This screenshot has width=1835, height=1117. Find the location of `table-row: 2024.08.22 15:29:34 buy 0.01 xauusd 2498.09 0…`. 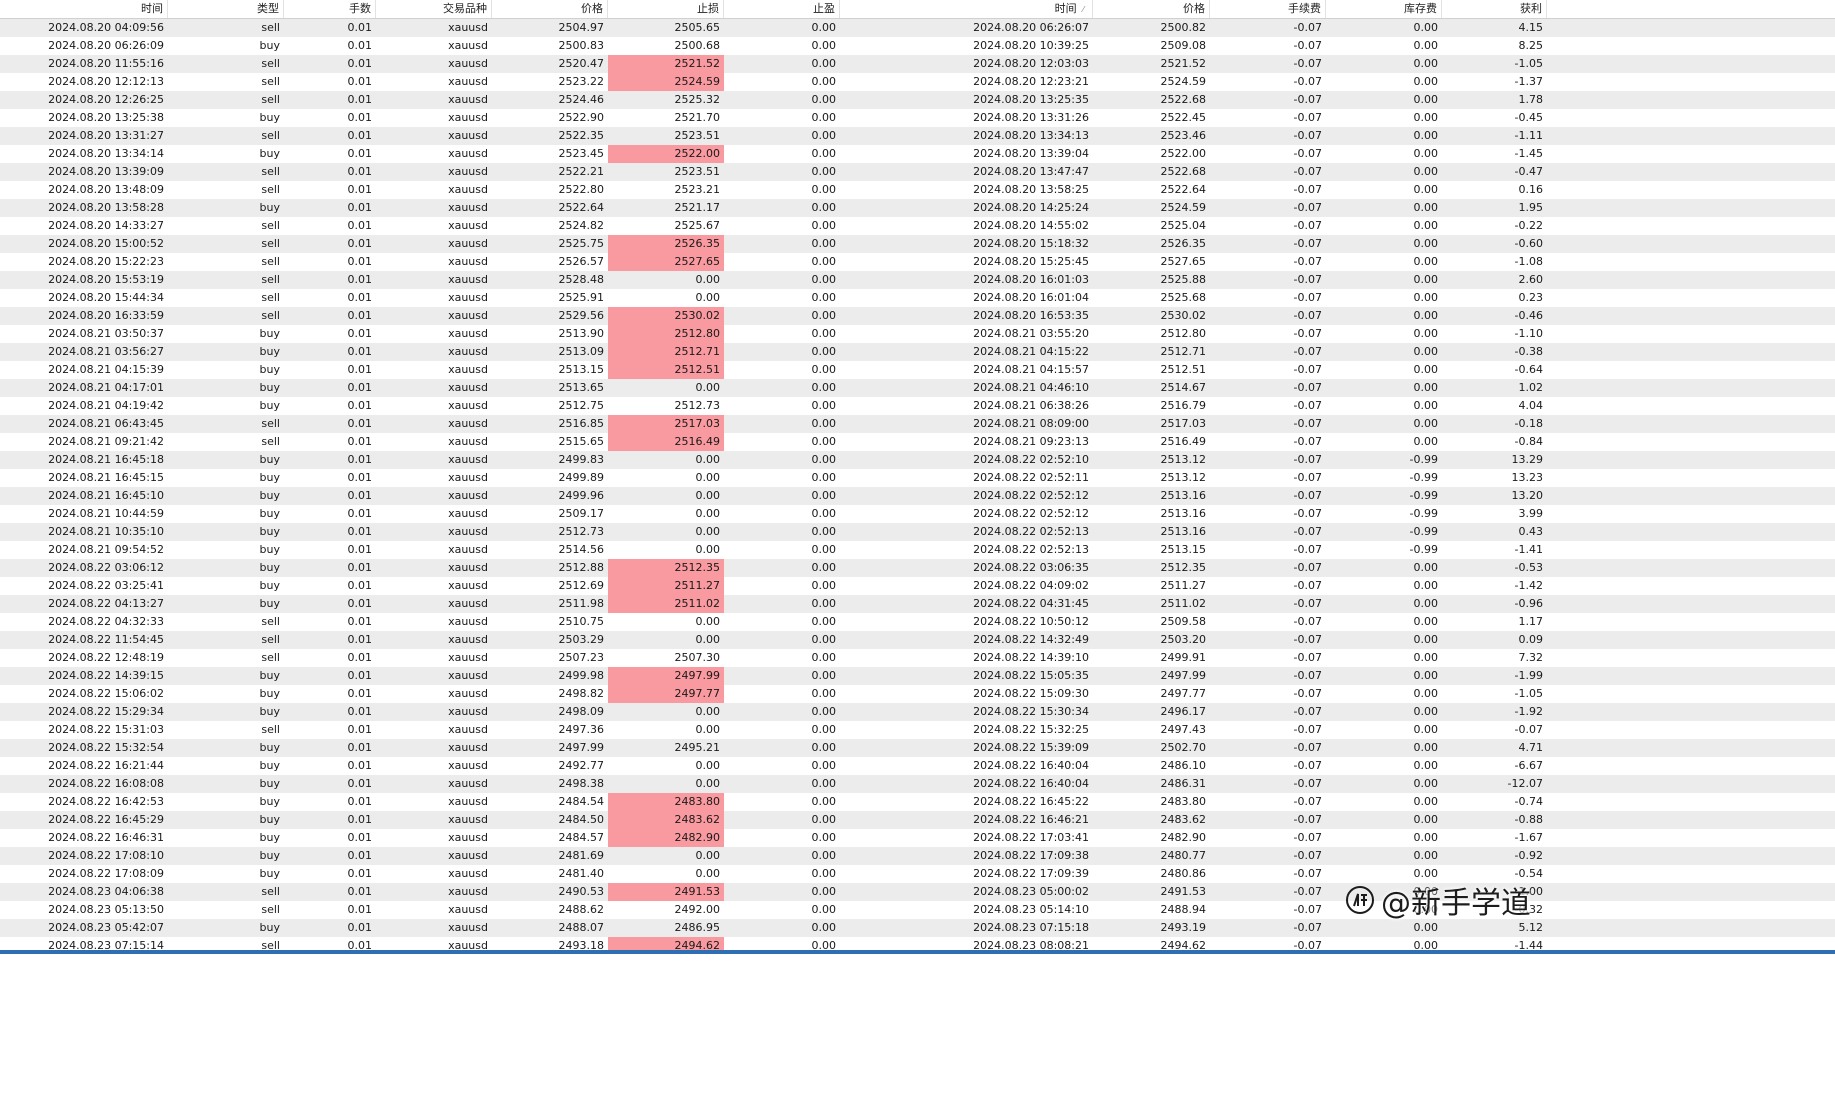

table-row: 2024.08.22 15:29:34 buy 0.01 xauusd 2498.09 0… is located at coordinates (917, 712).